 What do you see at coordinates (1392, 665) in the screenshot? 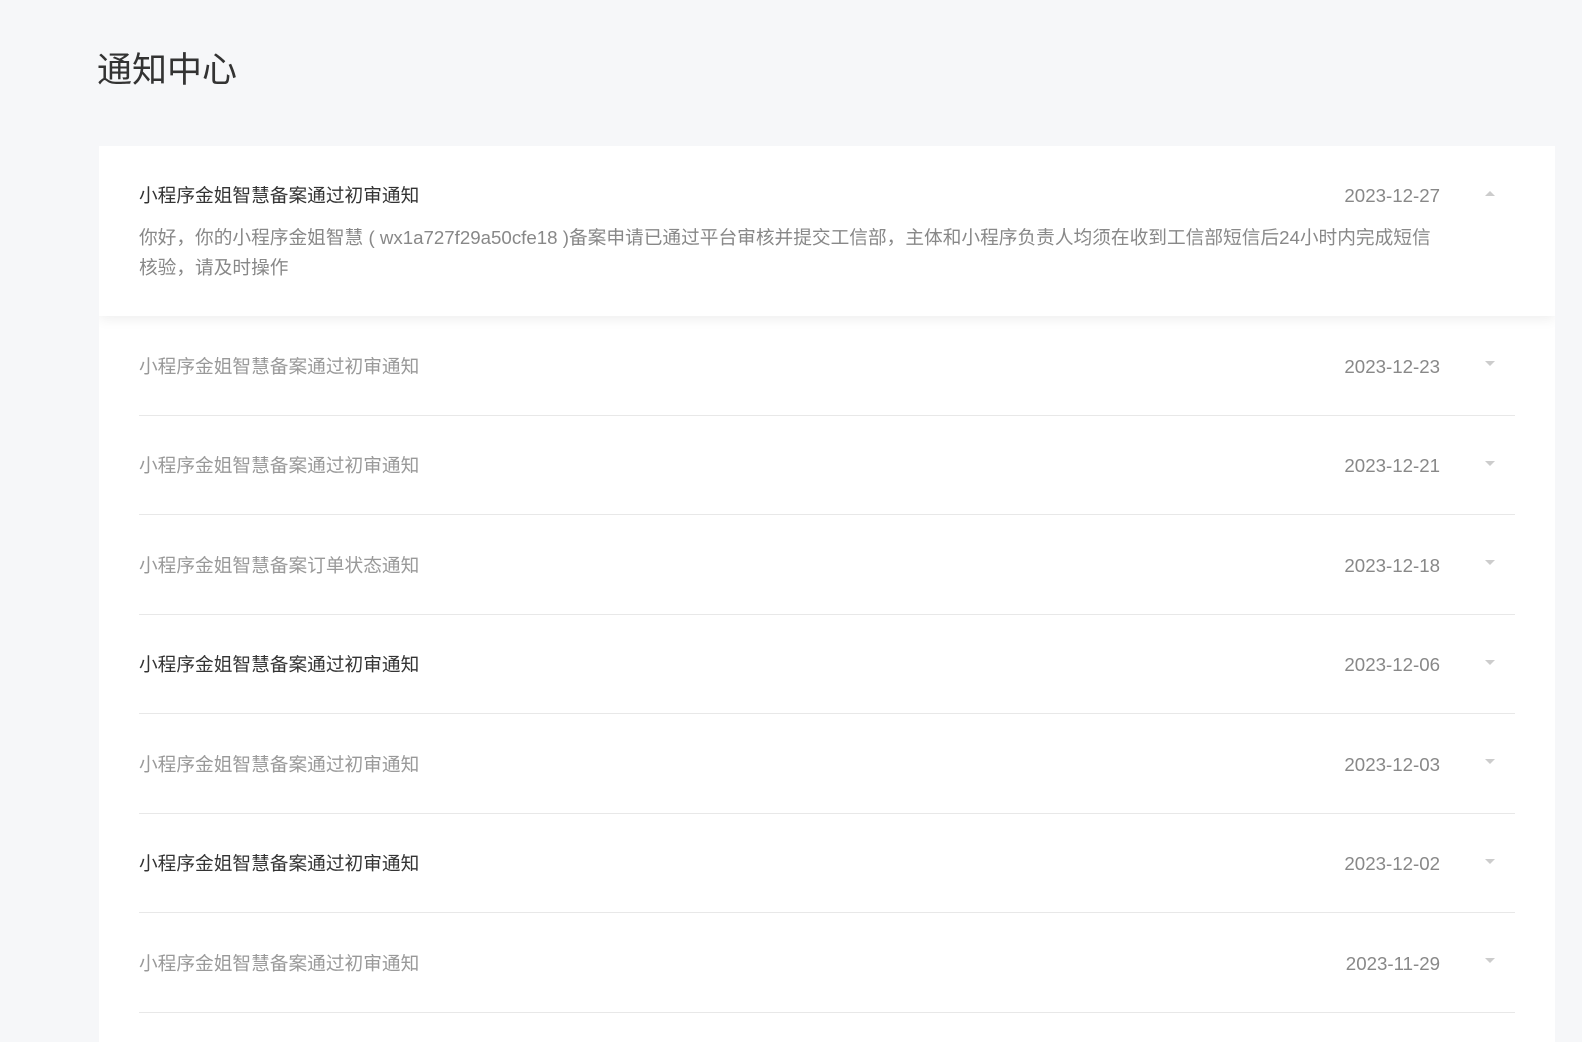
I see `notification-date: 2023-12-06` at bounding box center [1392, 665].